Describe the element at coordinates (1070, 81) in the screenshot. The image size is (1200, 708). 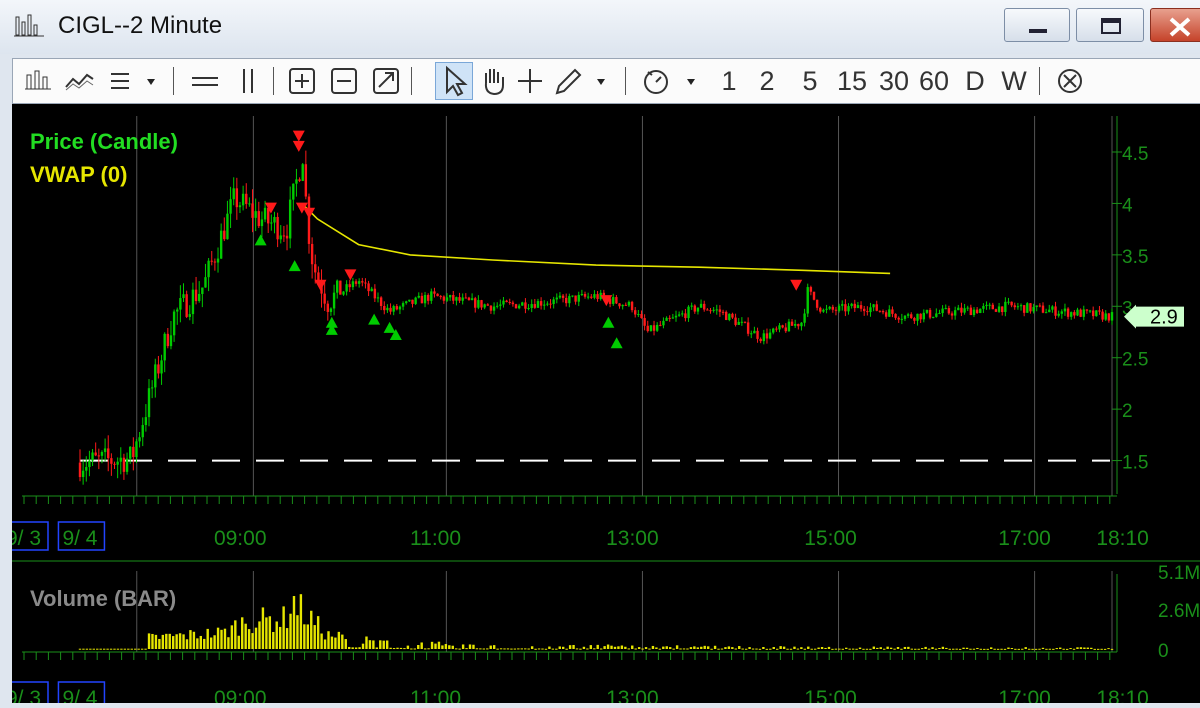
I see `close-chart-icon` at that location.